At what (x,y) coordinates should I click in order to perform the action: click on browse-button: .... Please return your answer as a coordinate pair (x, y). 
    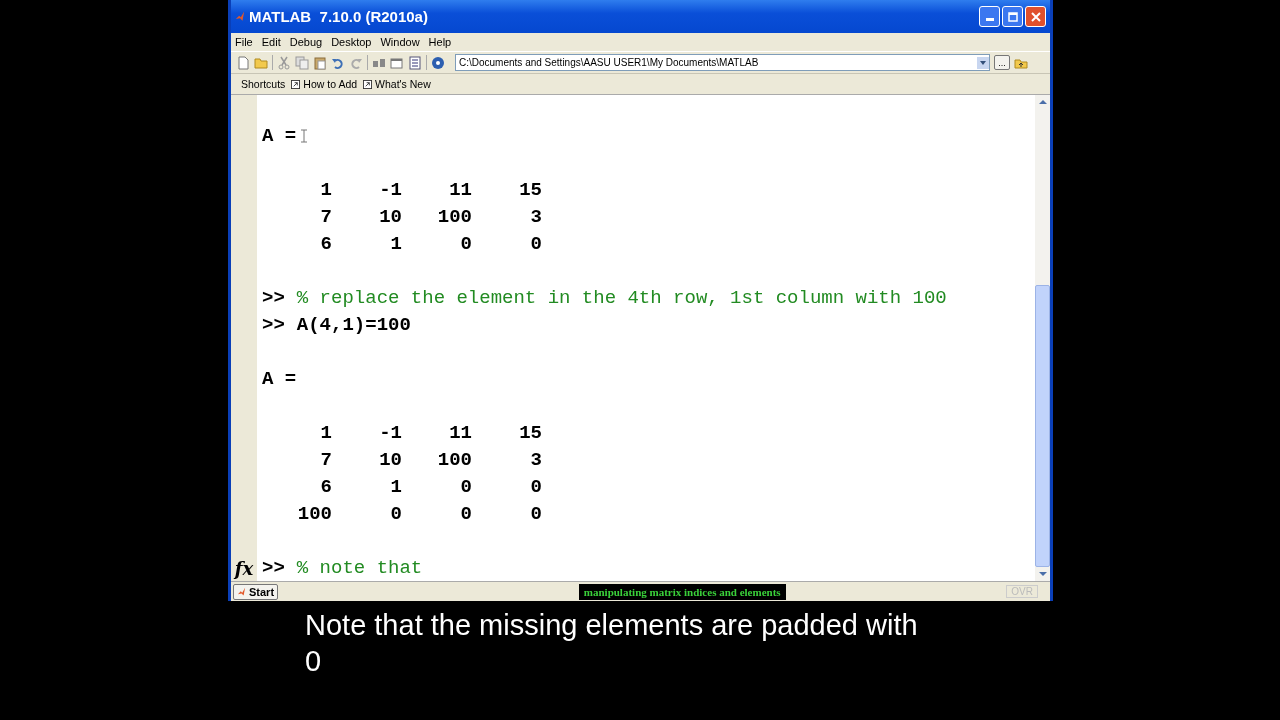
    Looking at the image, I should click on (1002, 62).